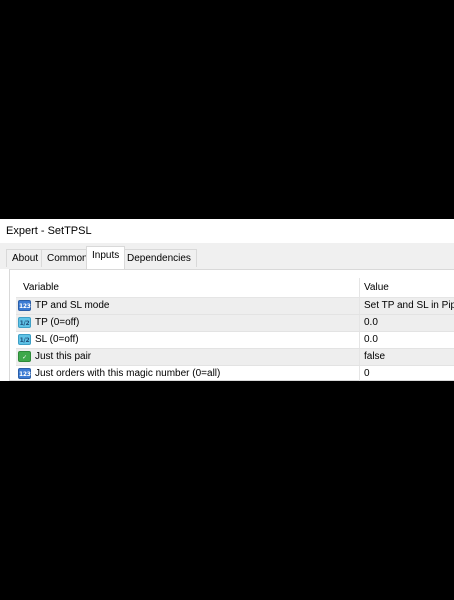 The height and width of the screenshot is (600, 454). I want to click on value-cell: false, so click(406, 357).